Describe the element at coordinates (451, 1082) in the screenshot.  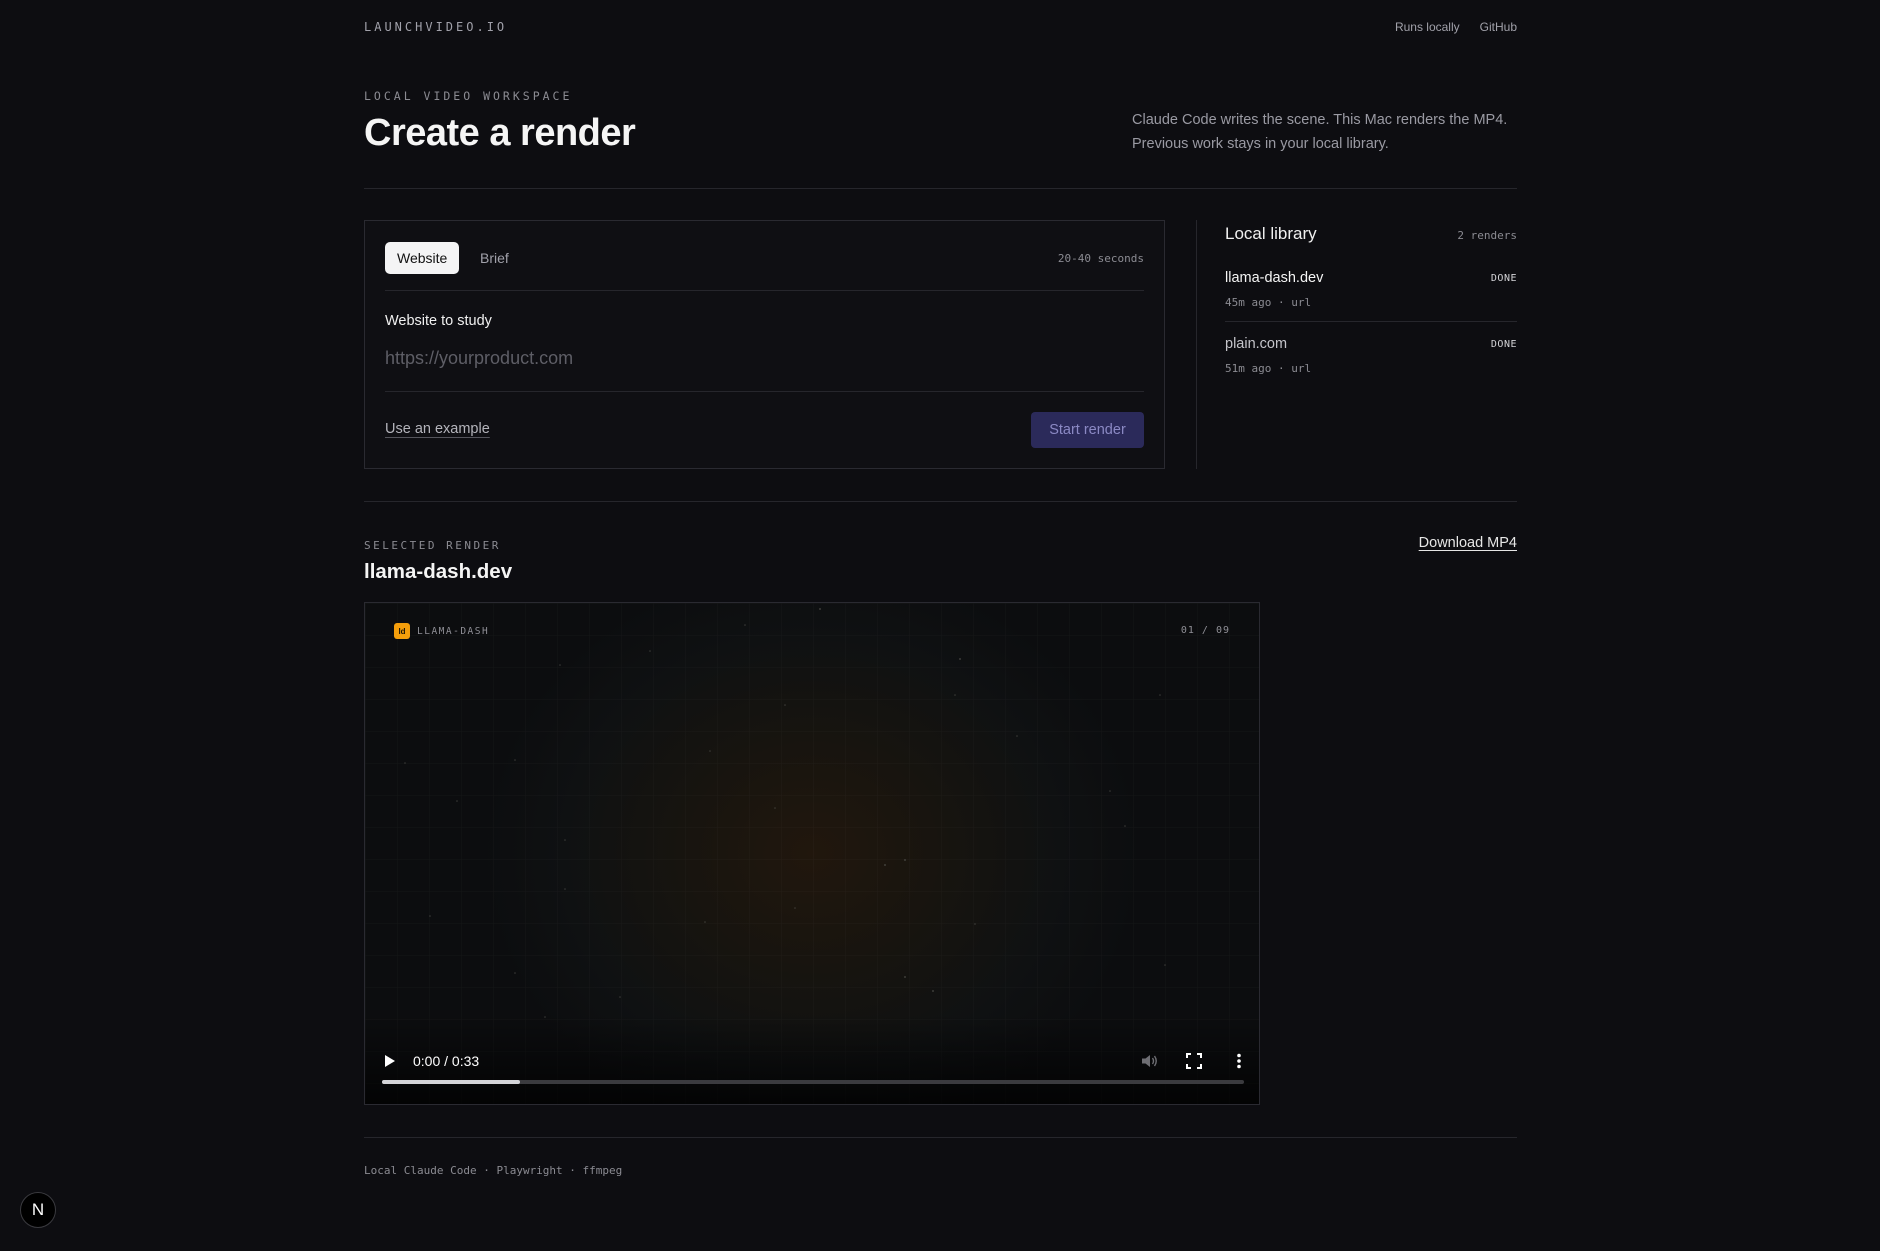
I see `video-buffered-fill` at that location.